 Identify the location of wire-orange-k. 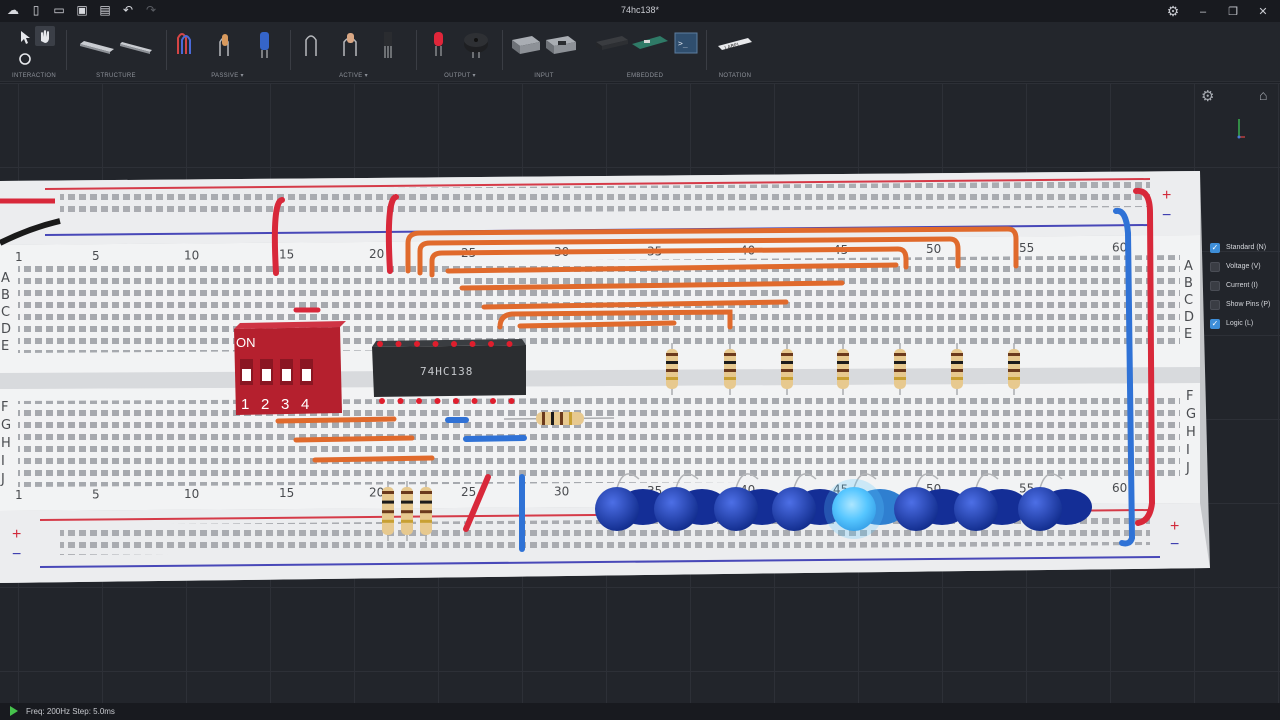
(373, 459).